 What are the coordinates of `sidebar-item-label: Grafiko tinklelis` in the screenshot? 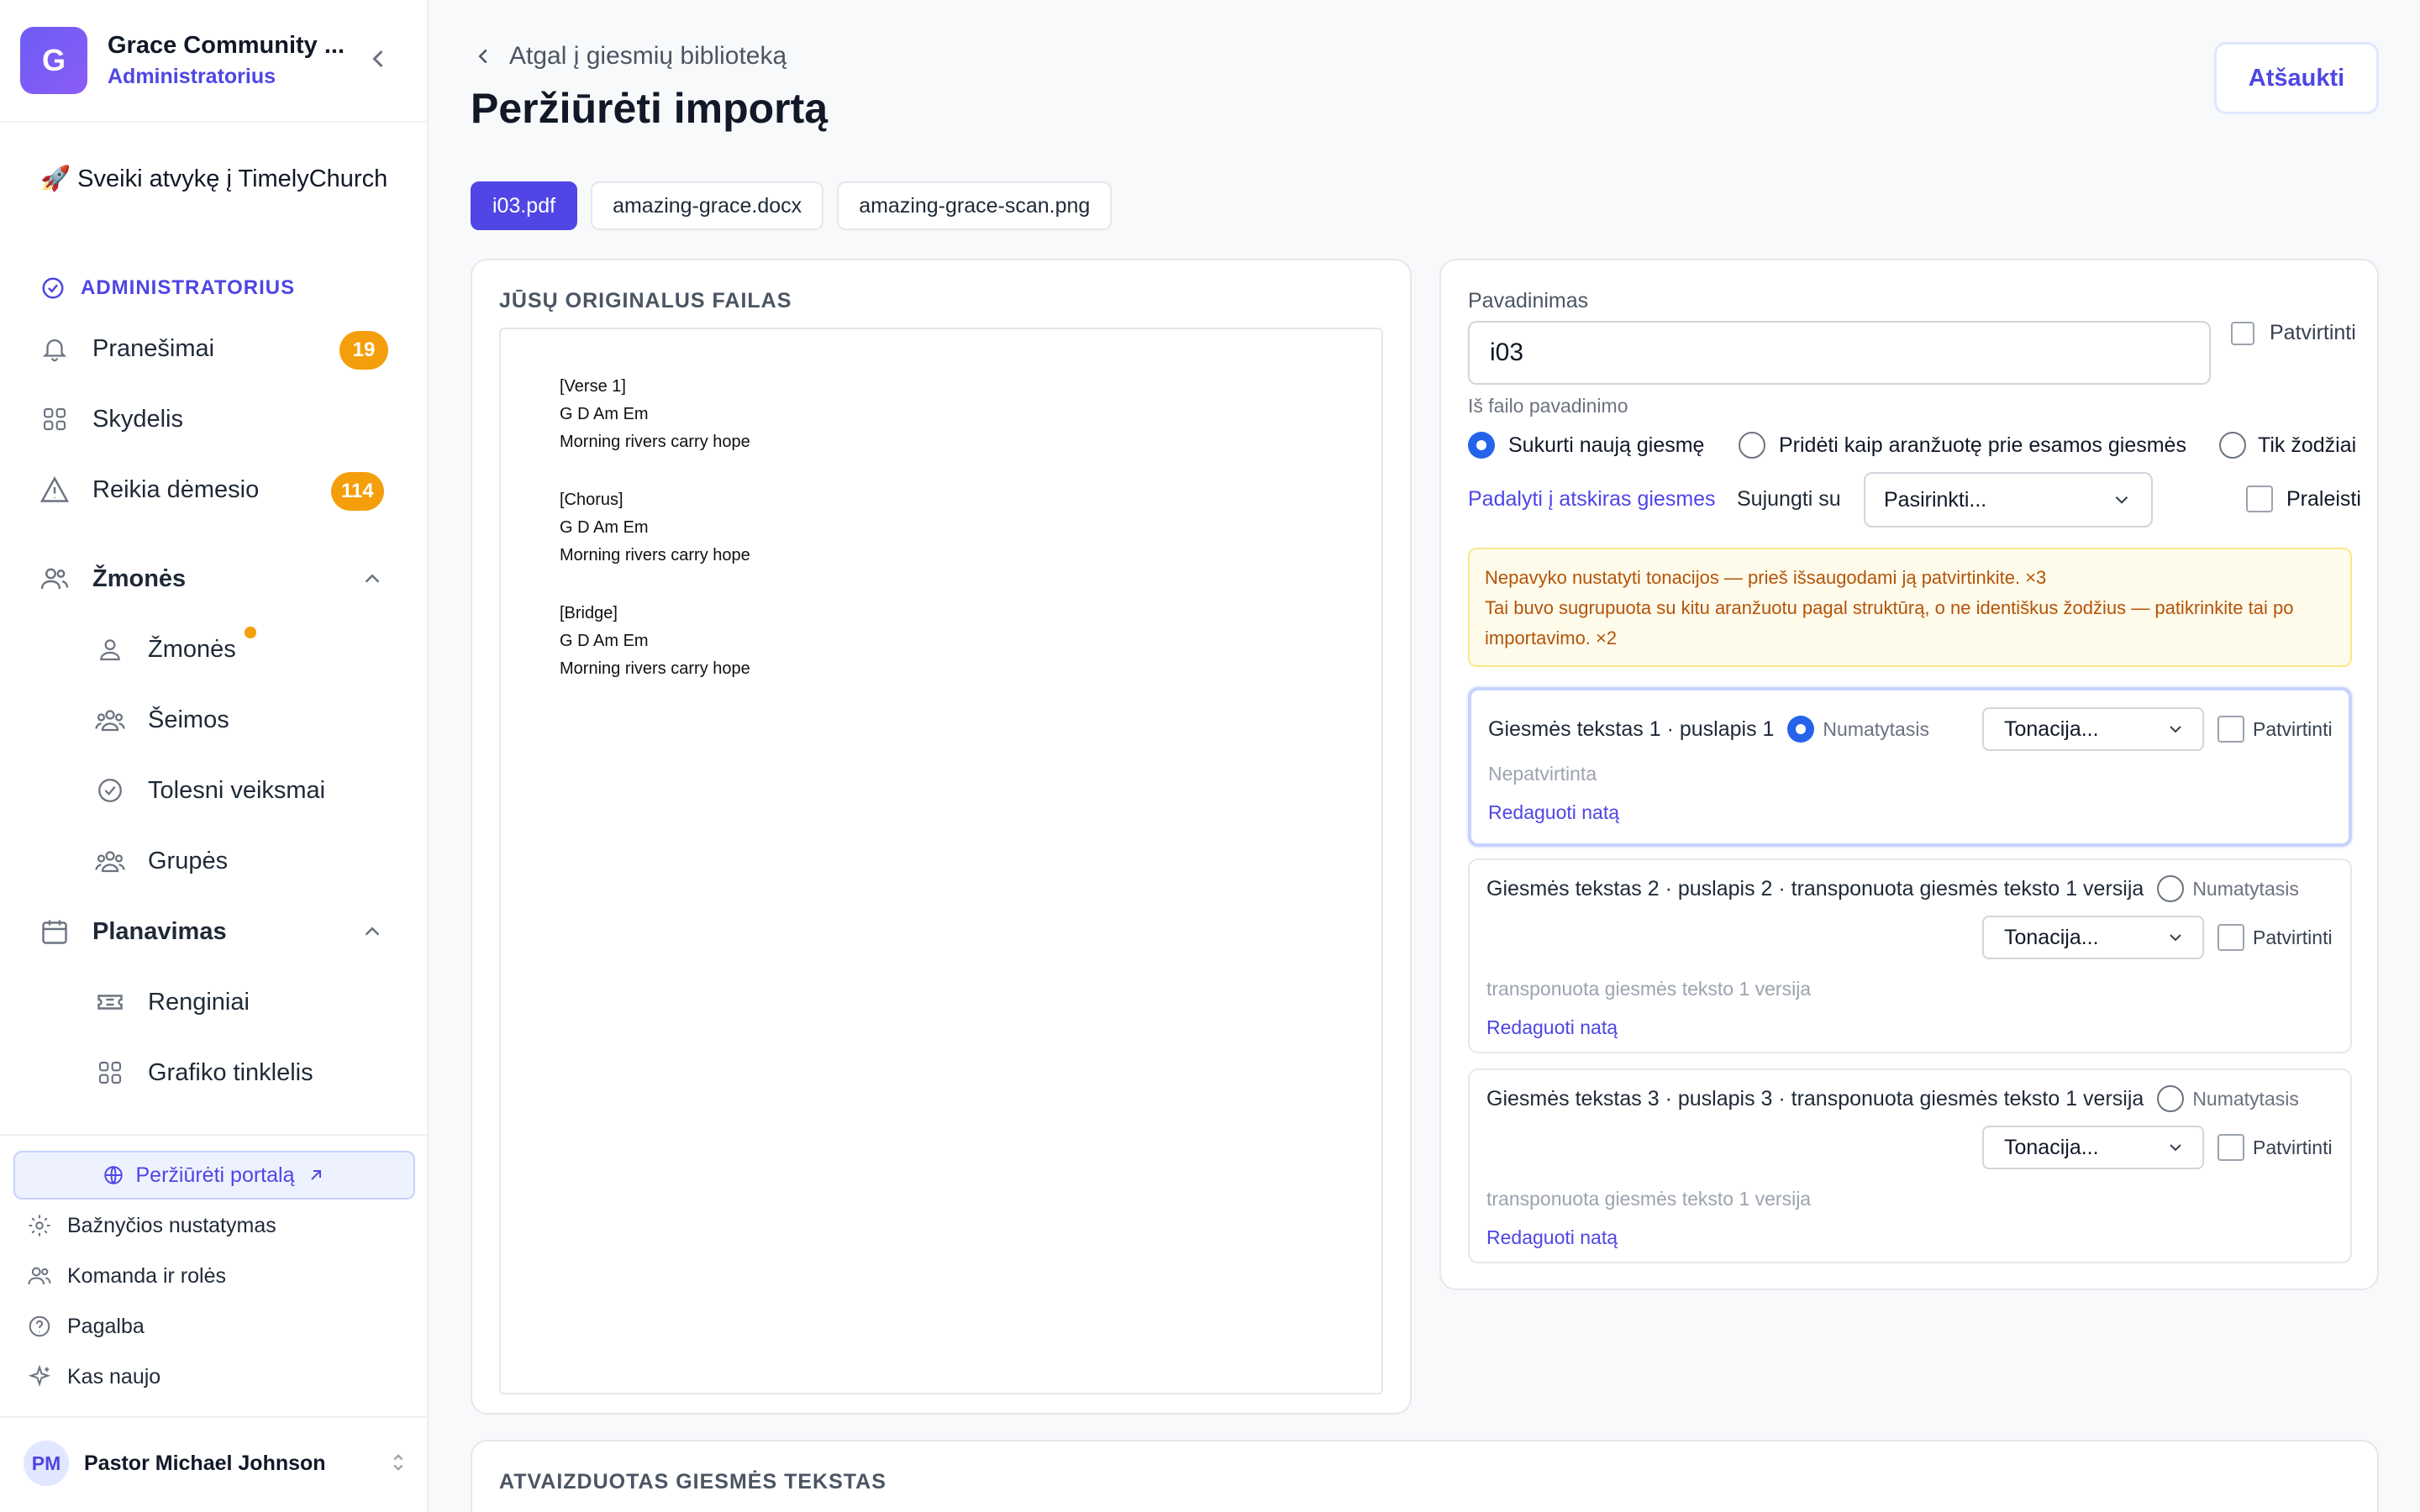 It's located at (231, 1072).